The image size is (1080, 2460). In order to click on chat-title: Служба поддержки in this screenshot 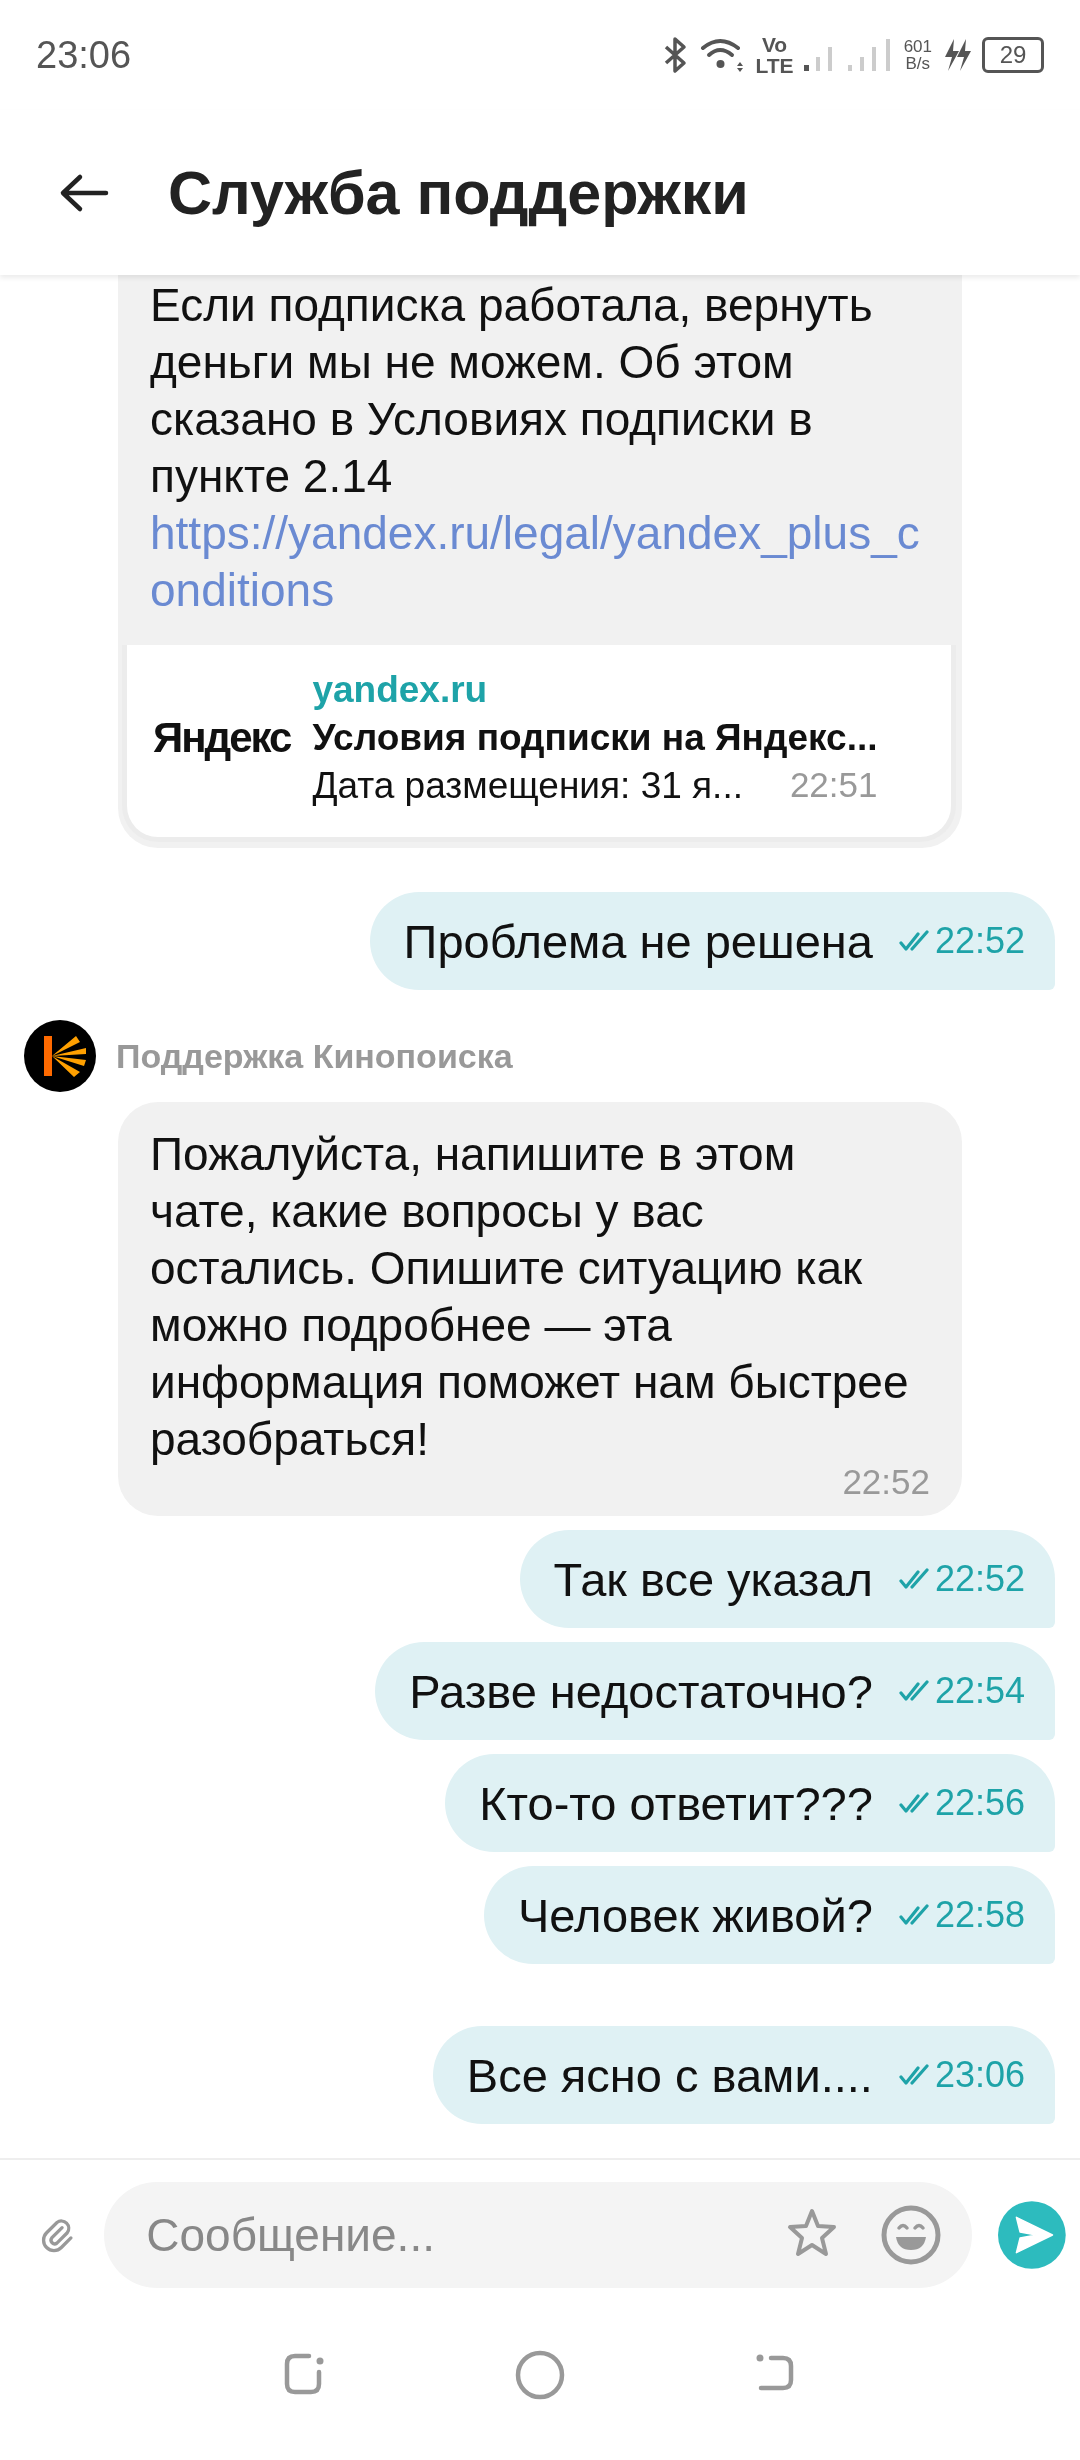, I will do `click(458, 192)`.